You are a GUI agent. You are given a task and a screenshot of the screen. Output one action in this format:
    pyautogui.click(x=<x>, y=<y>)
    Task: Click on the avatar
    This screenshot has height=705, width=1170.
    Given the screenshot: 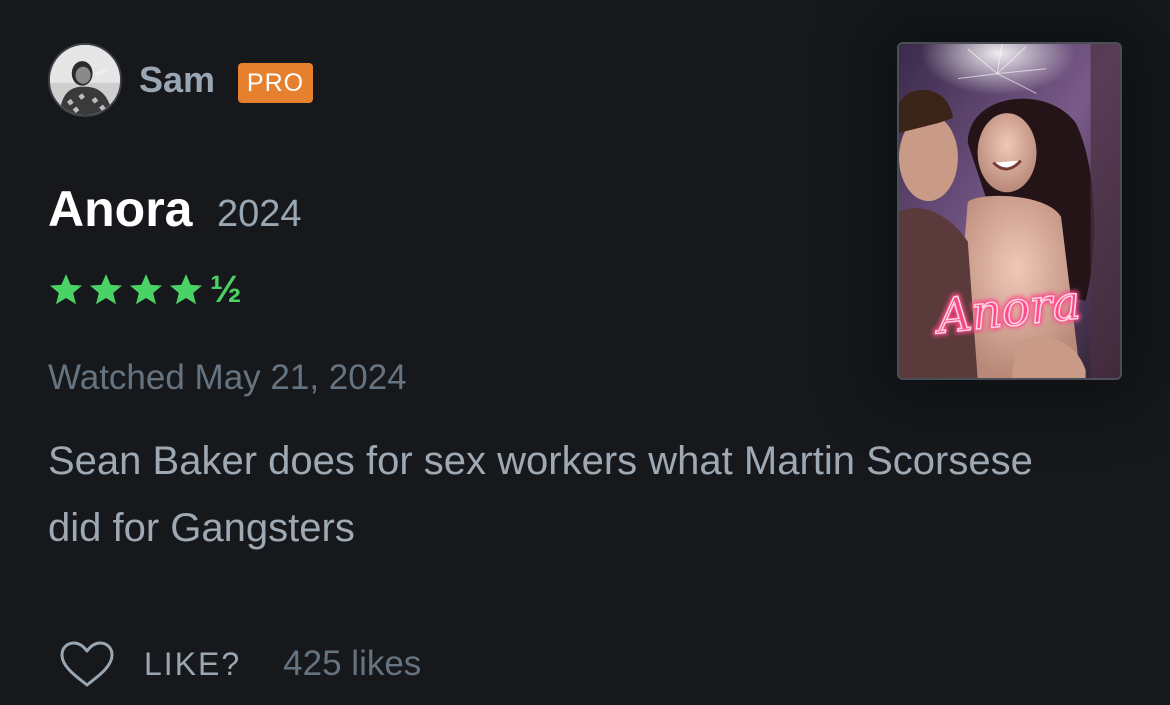 What is the action you would take?
    pyautogui.click(x=85, y=80)
    